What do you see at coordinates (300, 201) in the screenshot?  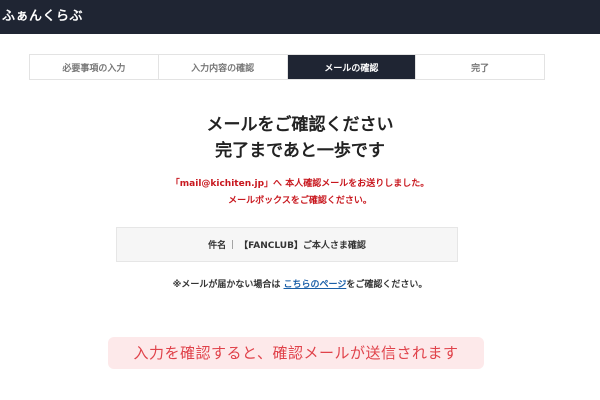 I see `check-mailbox-message: メールボックスをご確認ください。` at bounding box center [300, 201].